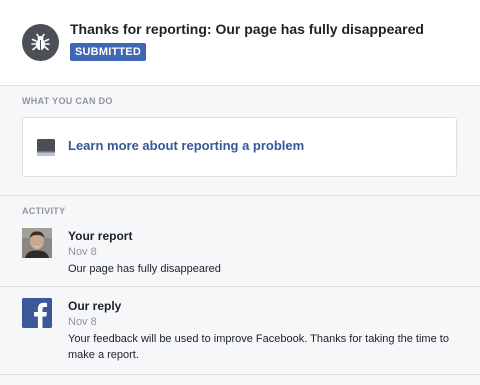  What do you see at coordinates (186, 145) in the screenshot?
I see `learn-more-link: Learn more about reporting a problem` at bounding box center [186, 145].